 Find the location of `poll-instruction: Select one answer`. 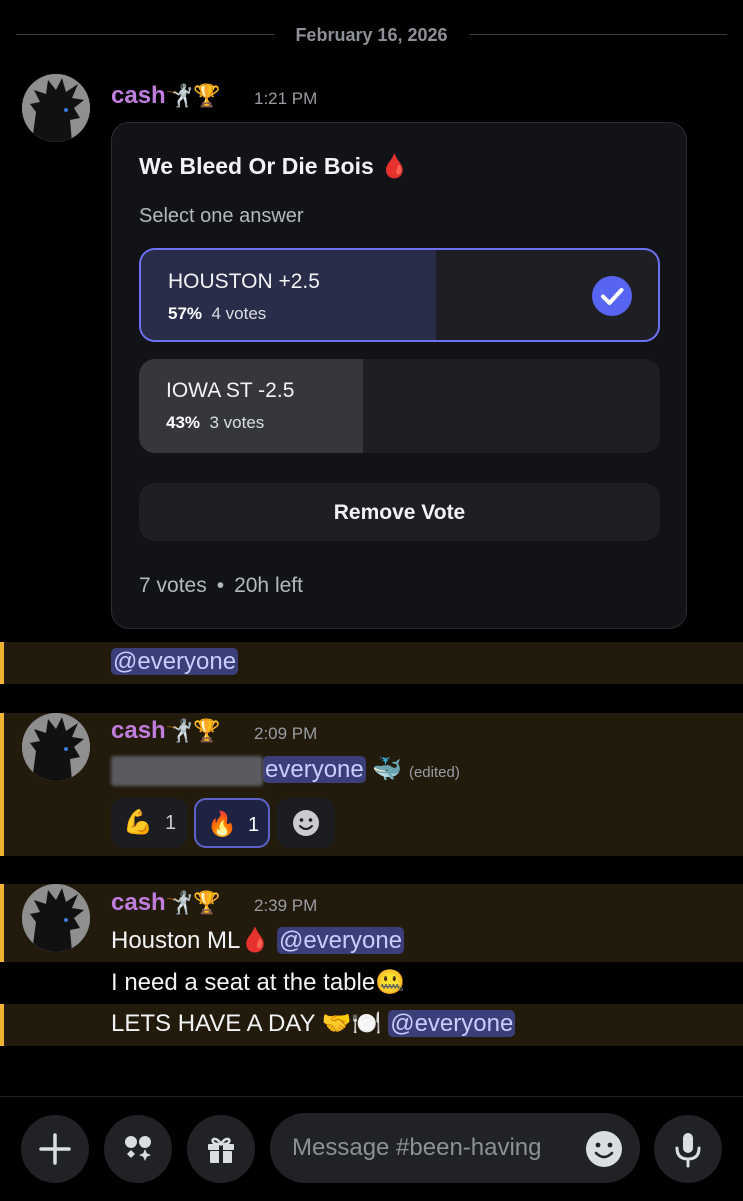

poll-instruction: Select one answer is located at coordinates (221, 216).